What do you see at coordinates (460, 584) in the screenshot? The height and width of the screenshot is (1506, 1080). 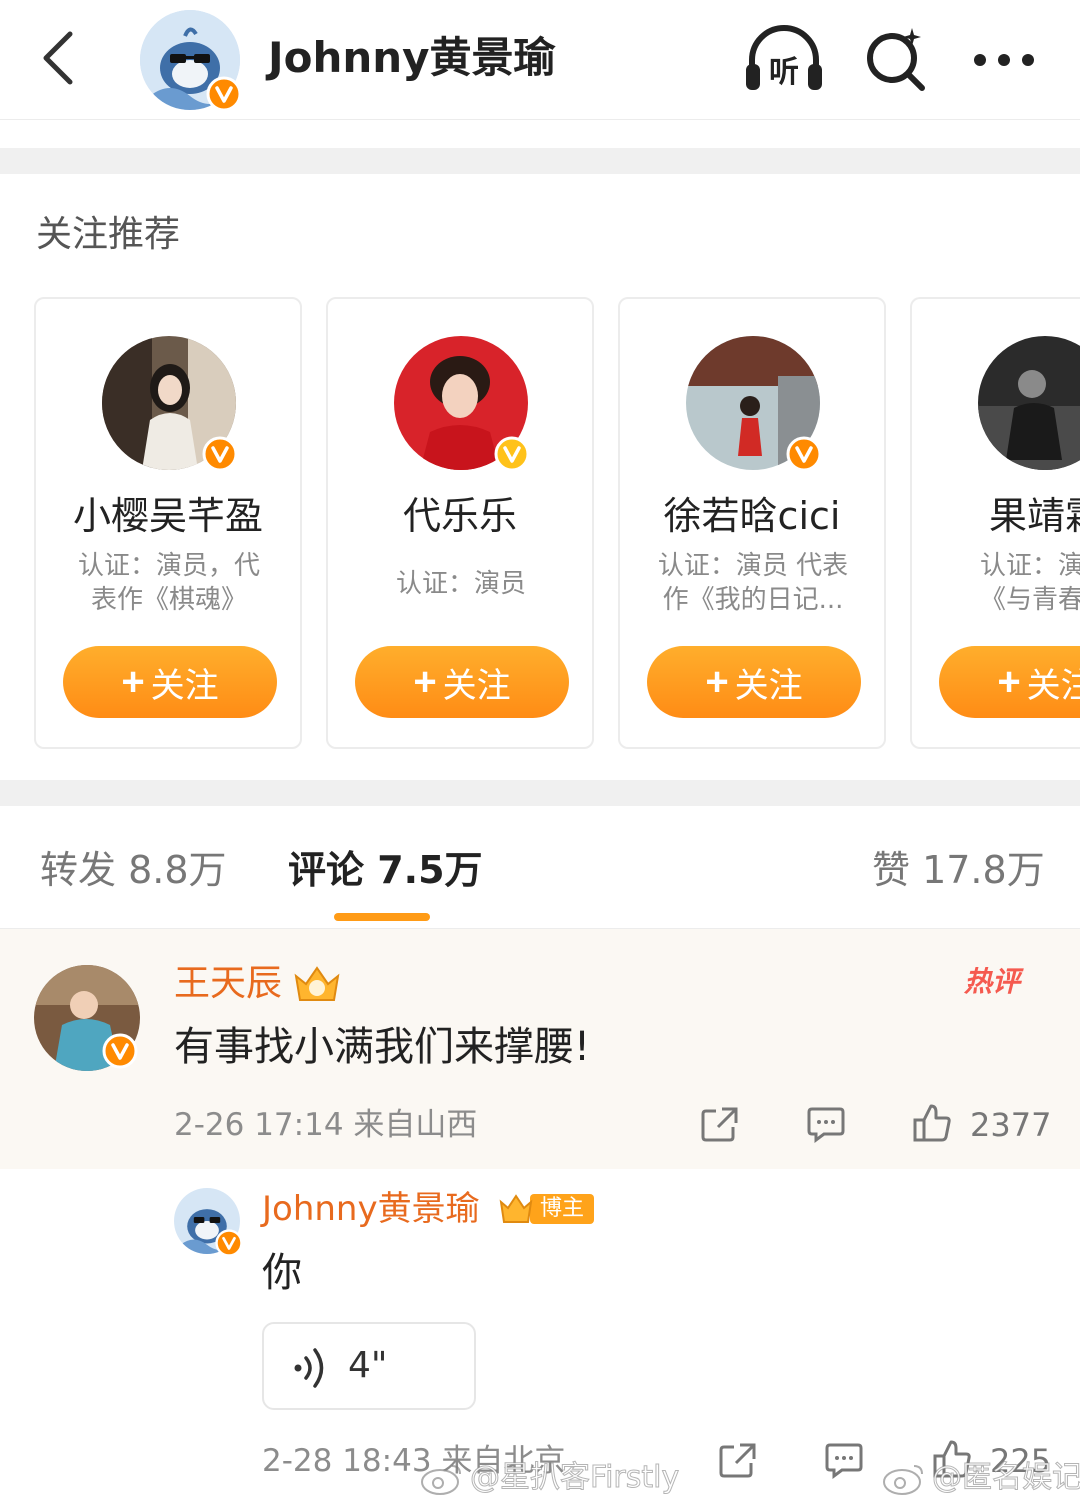 I see `recommend-desc: 认证：演员` at bounding box center [460, 584].